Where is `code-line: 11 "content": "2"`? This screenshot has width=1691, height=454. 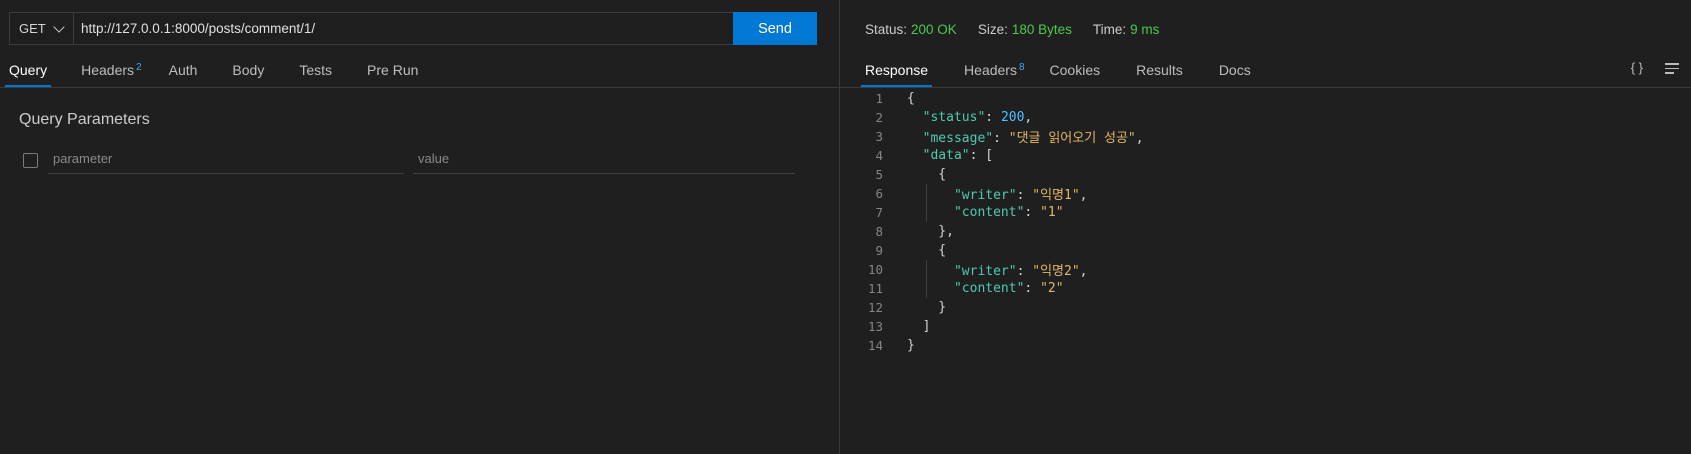
code-line: 11 "content": "2" is located at coordinates (992, 288).